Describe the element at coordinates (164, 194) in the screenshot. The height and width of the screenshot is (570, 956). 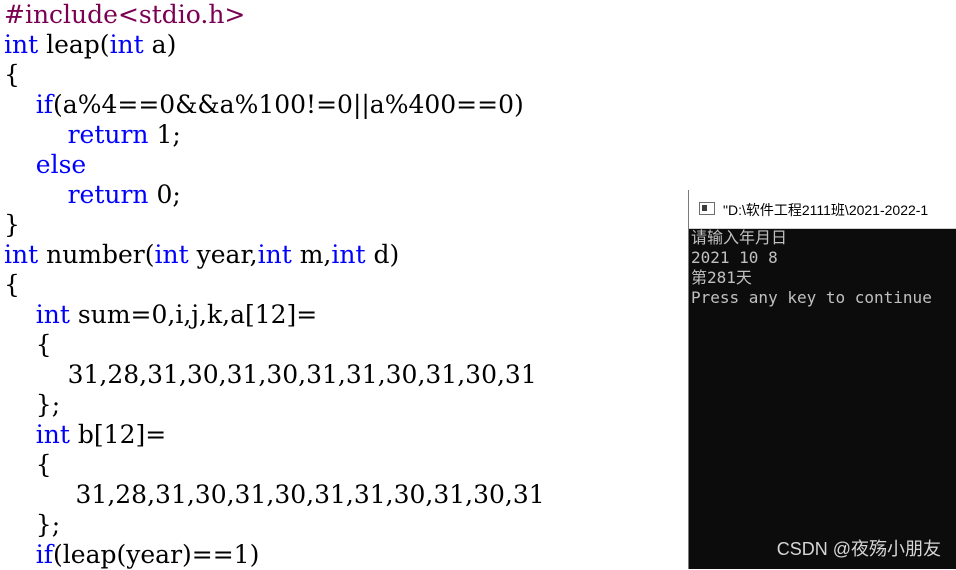
I see `code-text: 0;` at that location.